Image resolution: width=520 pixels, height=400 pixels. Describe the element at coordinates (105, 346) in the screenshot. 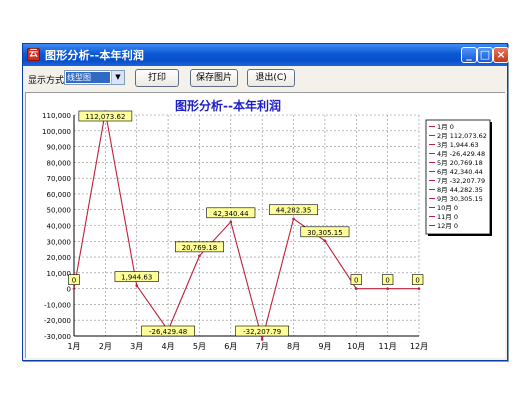

I see `x-tick-label: 2月` at that location.